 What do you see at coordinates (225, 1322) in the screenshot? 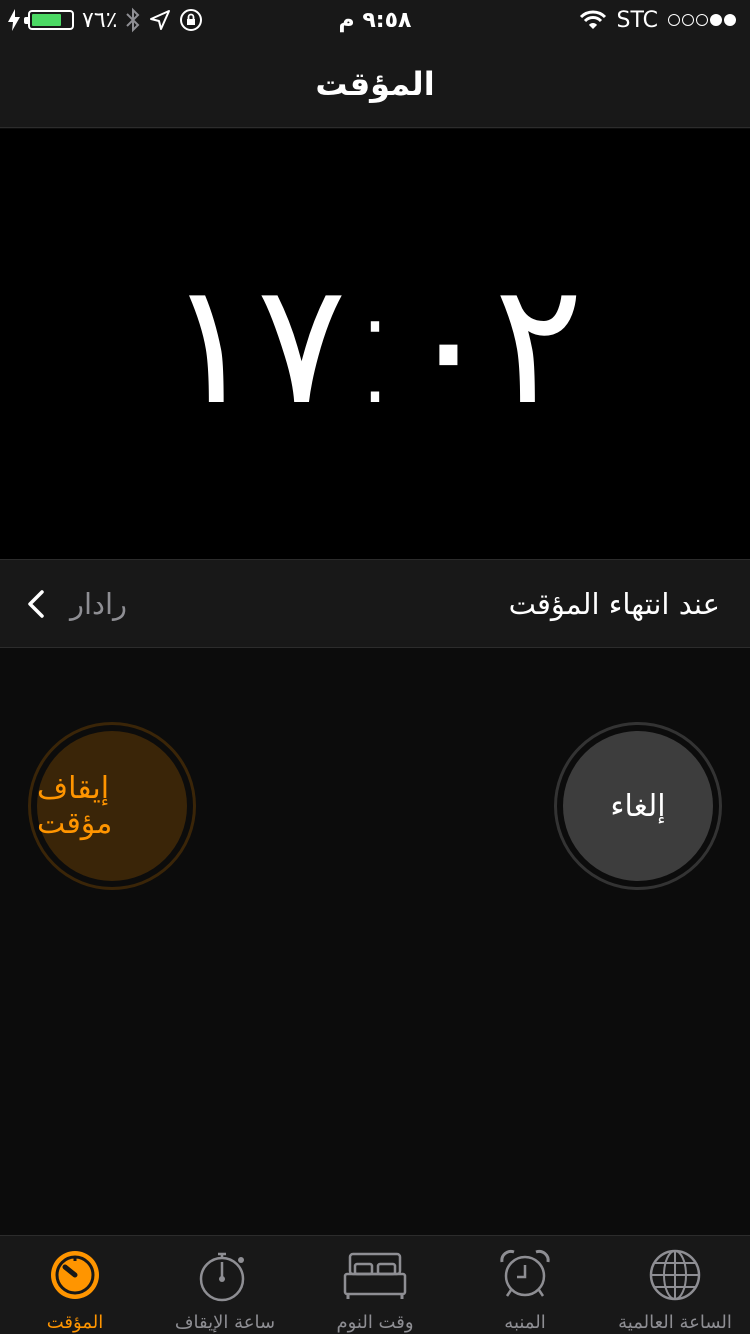
I see `tab-label: ساعة الإيقاف` at bounding box center [225, 1322].